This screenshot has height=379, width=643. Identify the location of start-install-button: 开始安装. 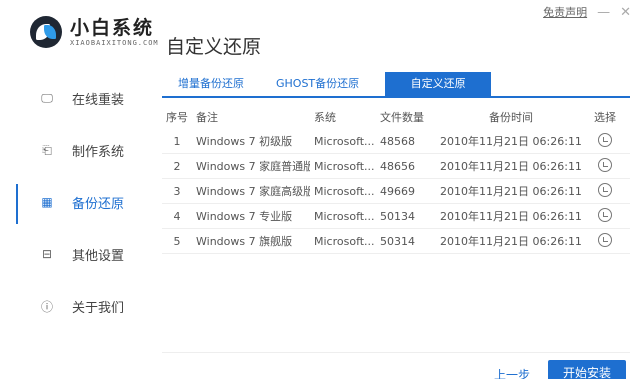
(587, 369).